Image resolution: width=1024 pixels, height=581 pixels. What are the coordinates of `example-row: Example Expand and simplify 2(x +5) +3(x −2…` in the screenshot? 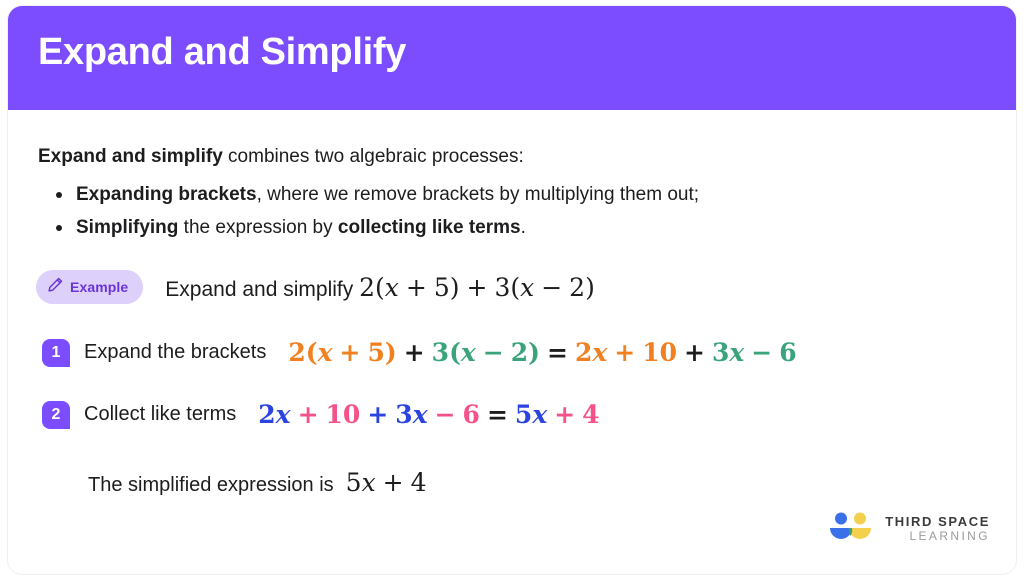 It's located at (315, 287).